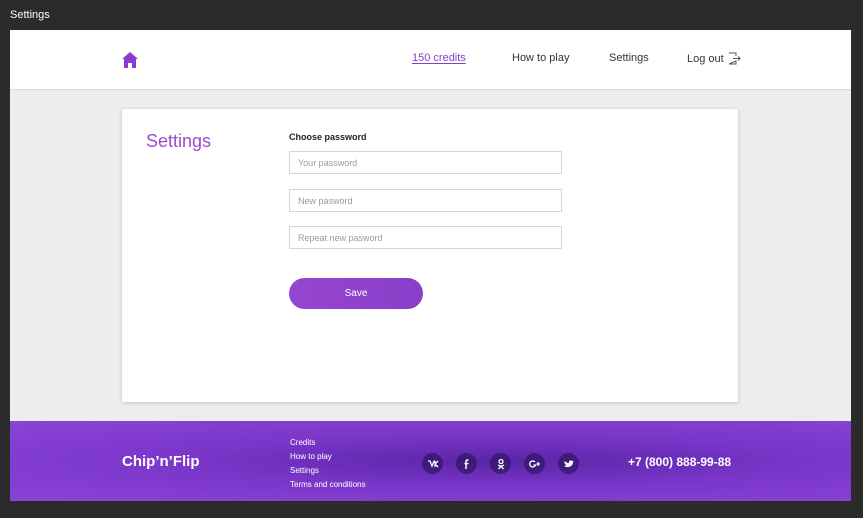 Image resolution: width=863 pixels, height=518 pixels. Describe the element at coordinates (629, 58) in the screenshot. I see `nav-settings-link: Settings` at that location.